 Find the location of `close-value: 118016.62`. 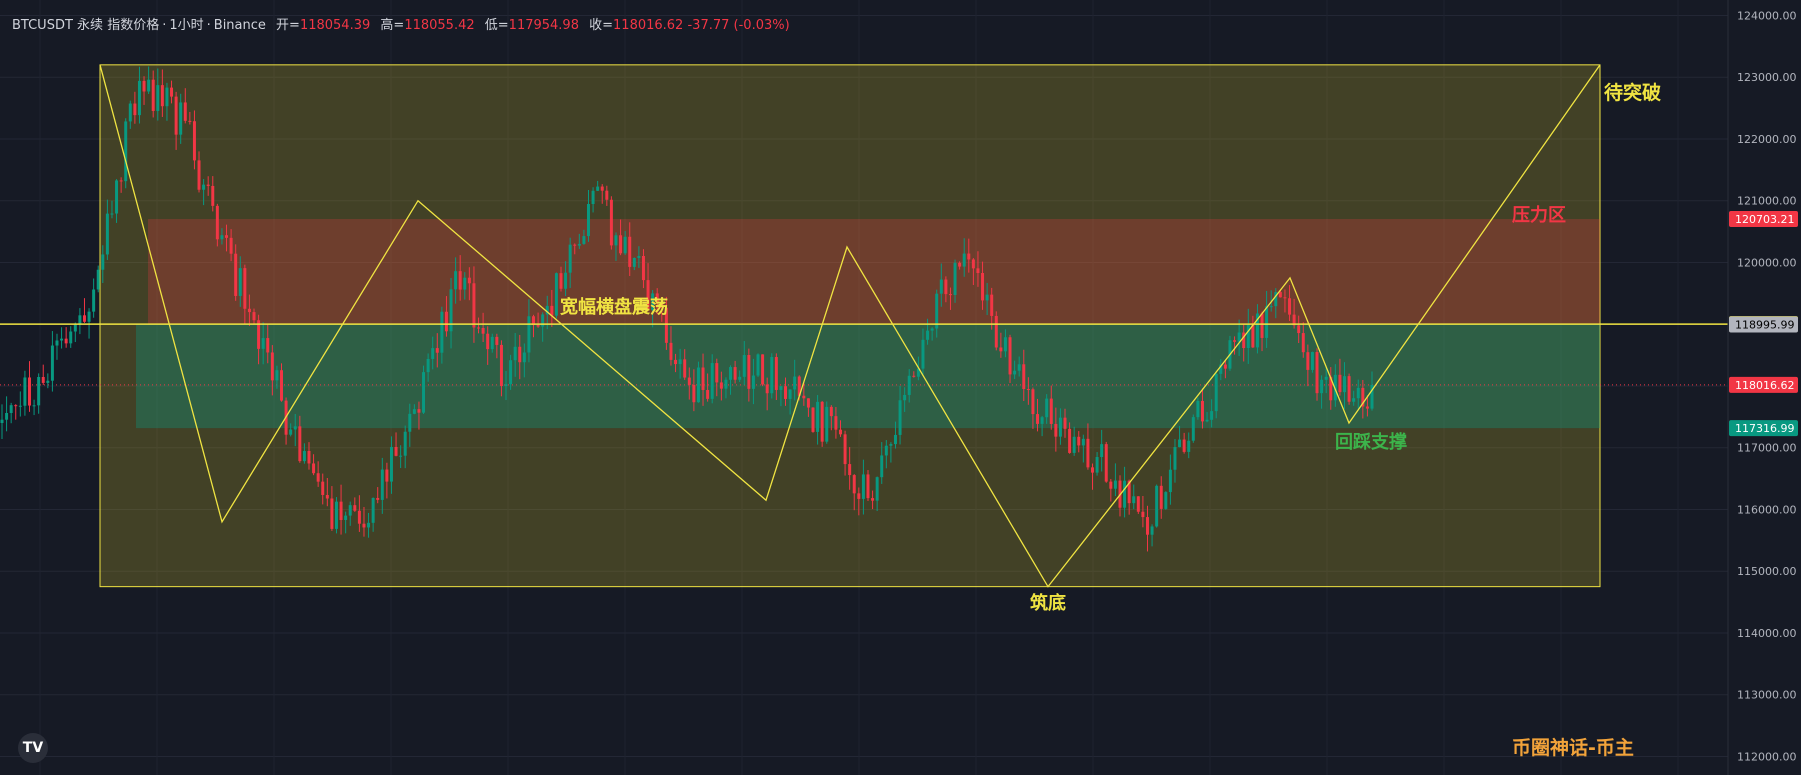

close-value: 118016.62 is located at coordinates (648, 25).